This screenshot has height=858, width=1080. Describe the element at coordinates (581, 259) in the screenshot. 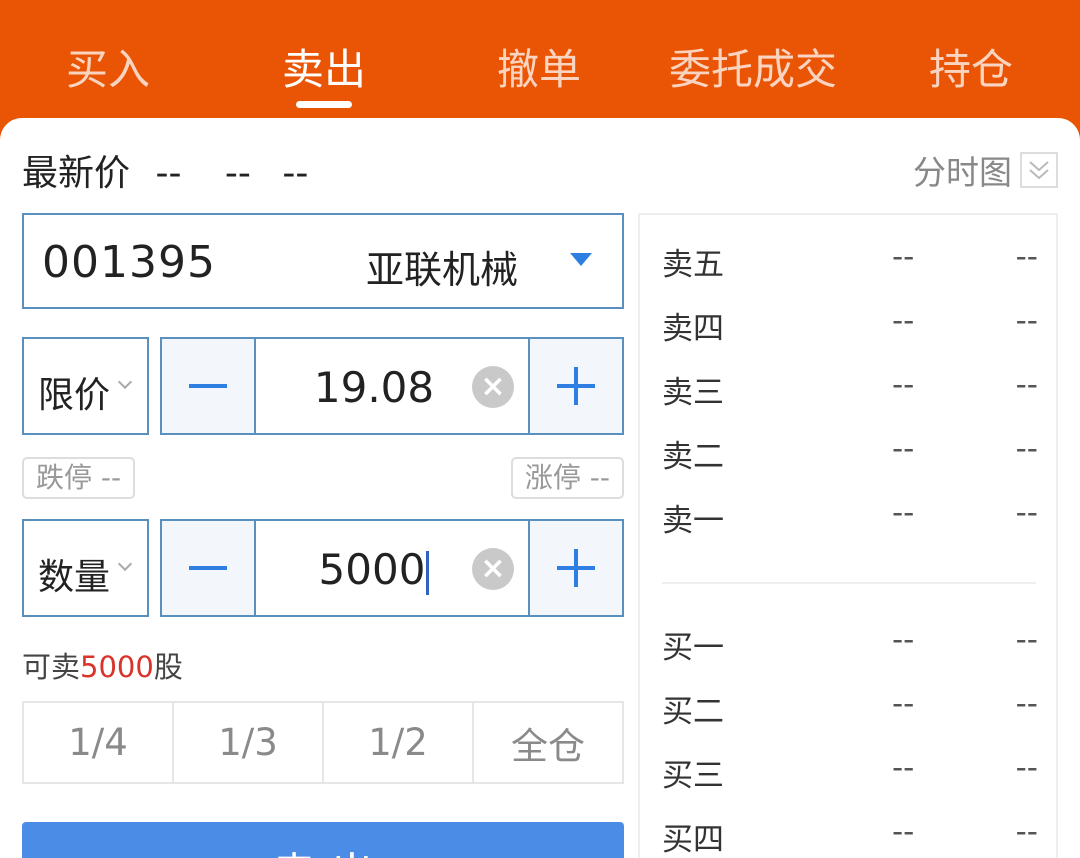

I see `dropdown-triangle-icon` at that location.